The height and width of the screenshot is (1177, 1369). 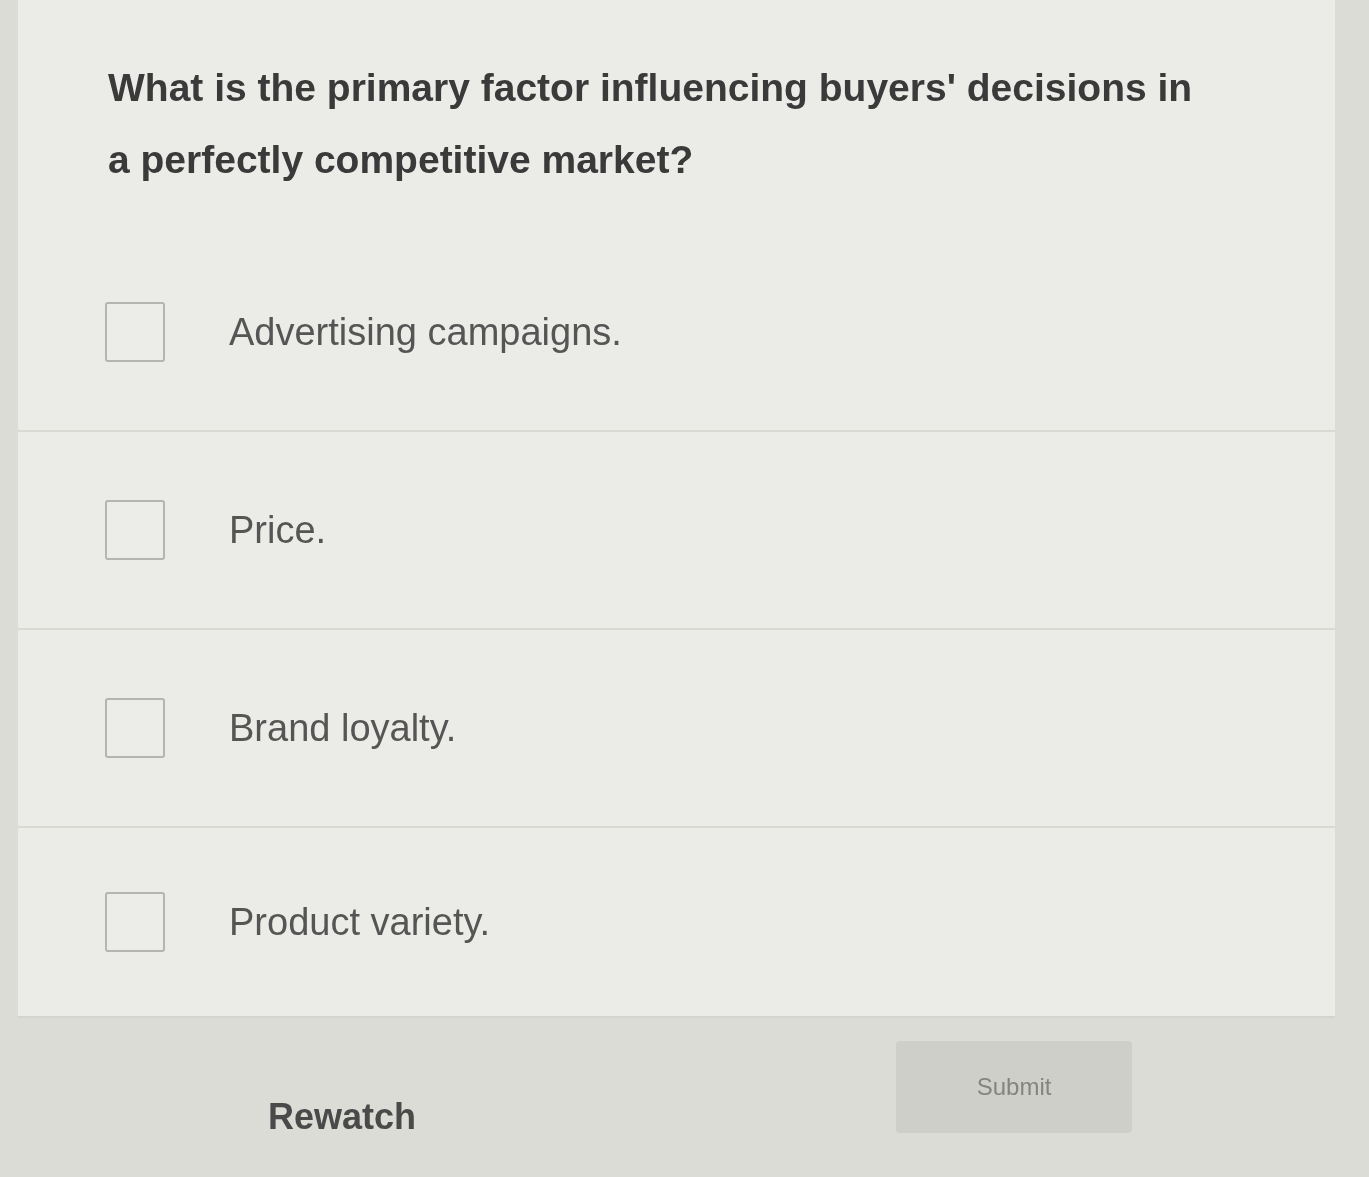 I want to click on option-label: Advertising campaigns., so click(x=425, y=332).